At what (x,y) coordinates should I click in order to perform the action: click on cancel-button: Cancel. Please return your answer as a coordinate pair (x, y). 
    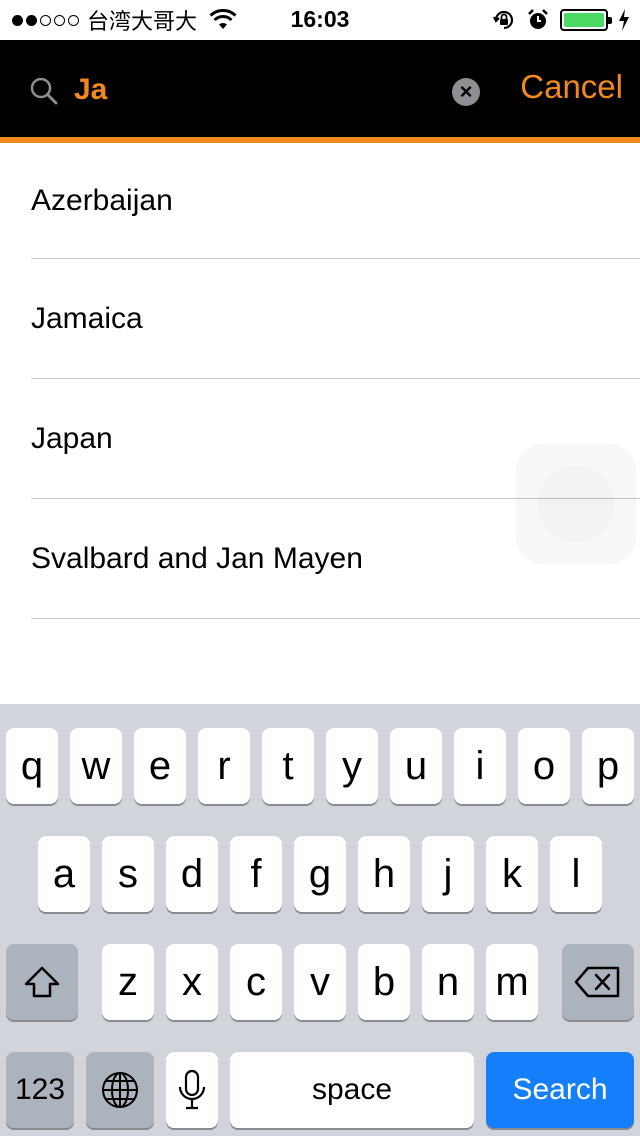
    Looking at the image, I should click on (571, 87).